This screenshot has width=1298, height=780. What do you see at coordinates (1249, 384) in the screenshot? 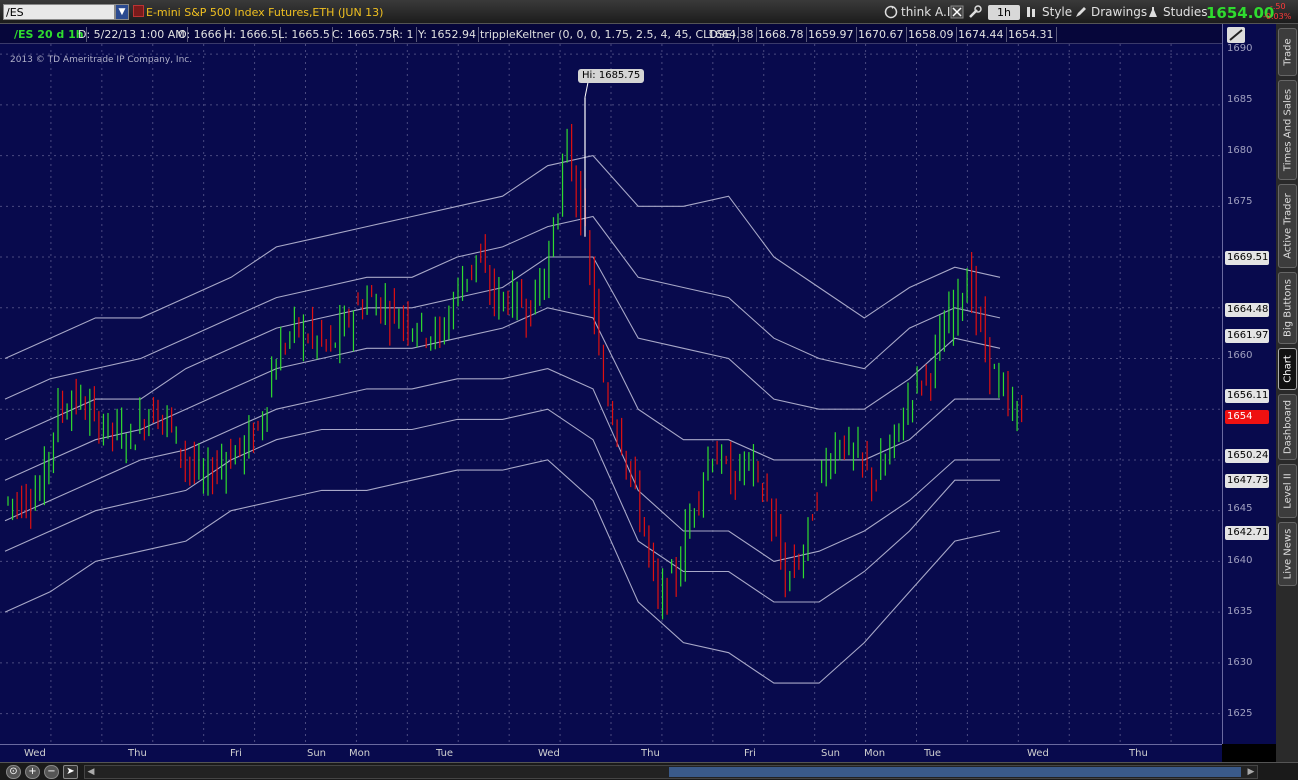
I see `price-axis` at bounding box center [1249, 384].